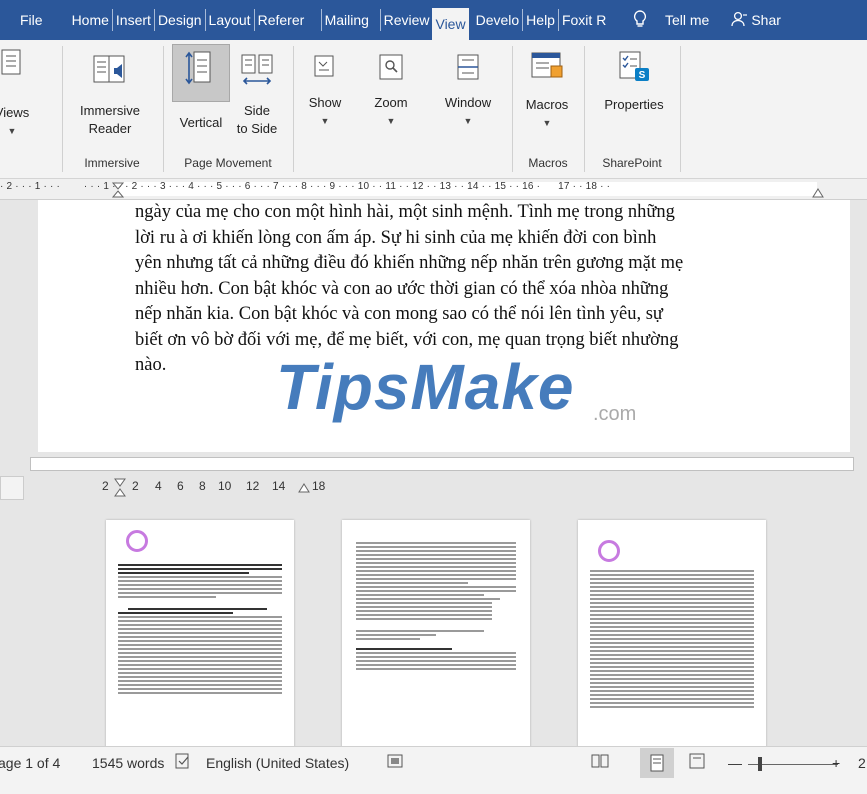 Image resolution: width=867 pixels, height=794 pixels. What do you see at coordinates (548, 163) in the screenshot?
I see `group-label-macros: Macros` at bounding box center [548, 163].